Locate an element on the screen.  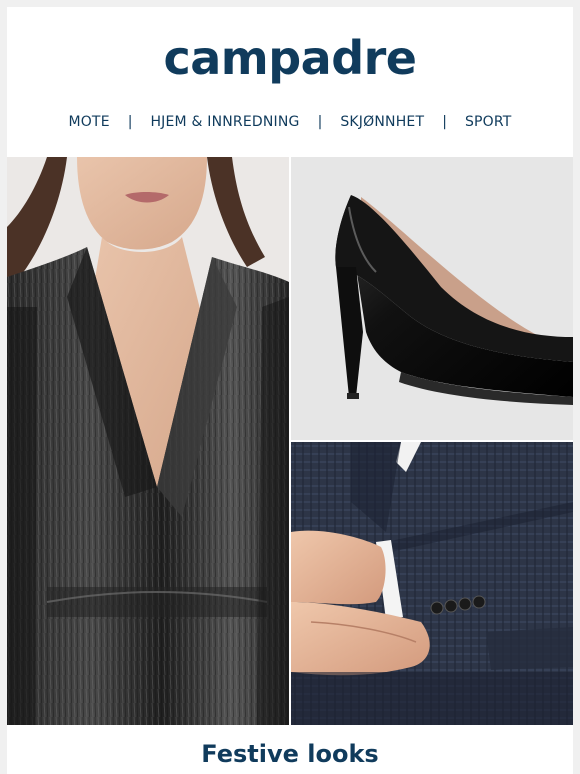
nav-item-mote: MOTE is located at coordinates (88, 122).